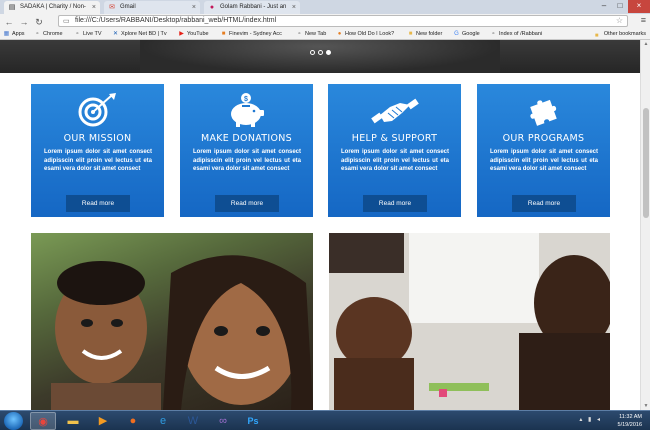 The height and width of the screenshot is (430, 650). Describe the element at coordinates (97, 110) in the screenshot. I see `target-icon` at that location.